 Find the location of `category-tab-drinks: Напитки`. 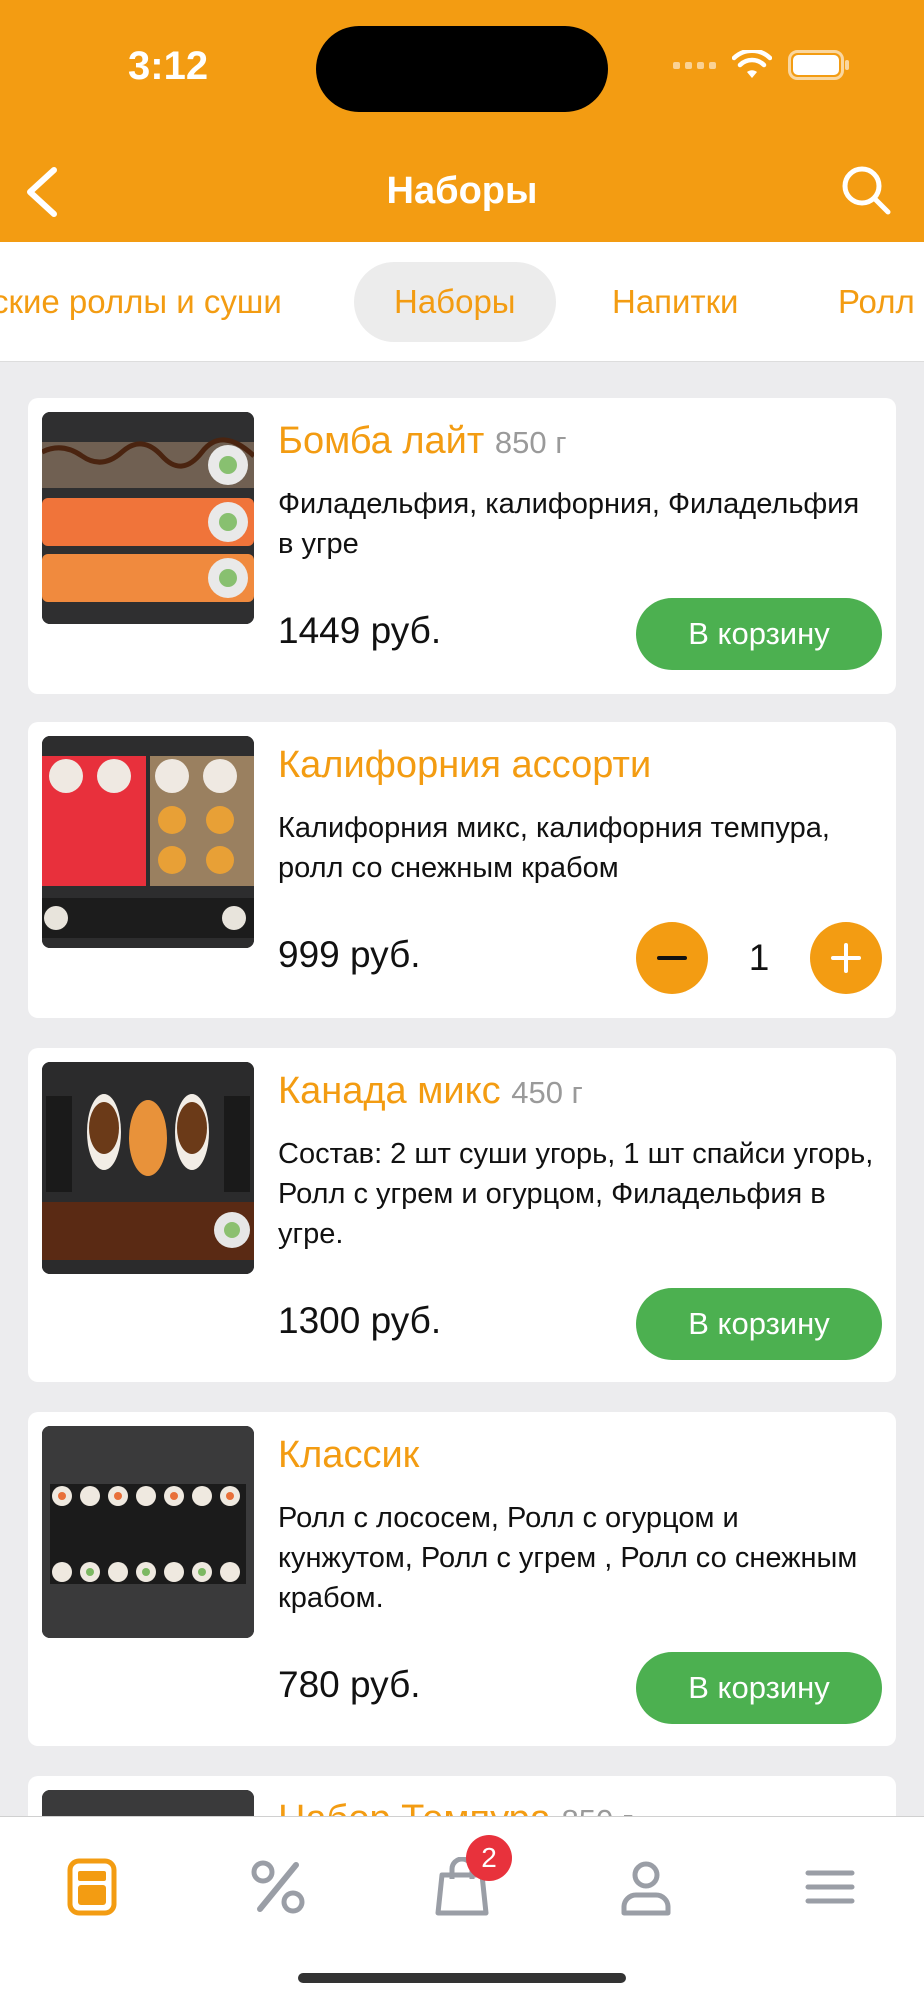

category-tab-drinks: Напитки is located at coordinates (675, 302).